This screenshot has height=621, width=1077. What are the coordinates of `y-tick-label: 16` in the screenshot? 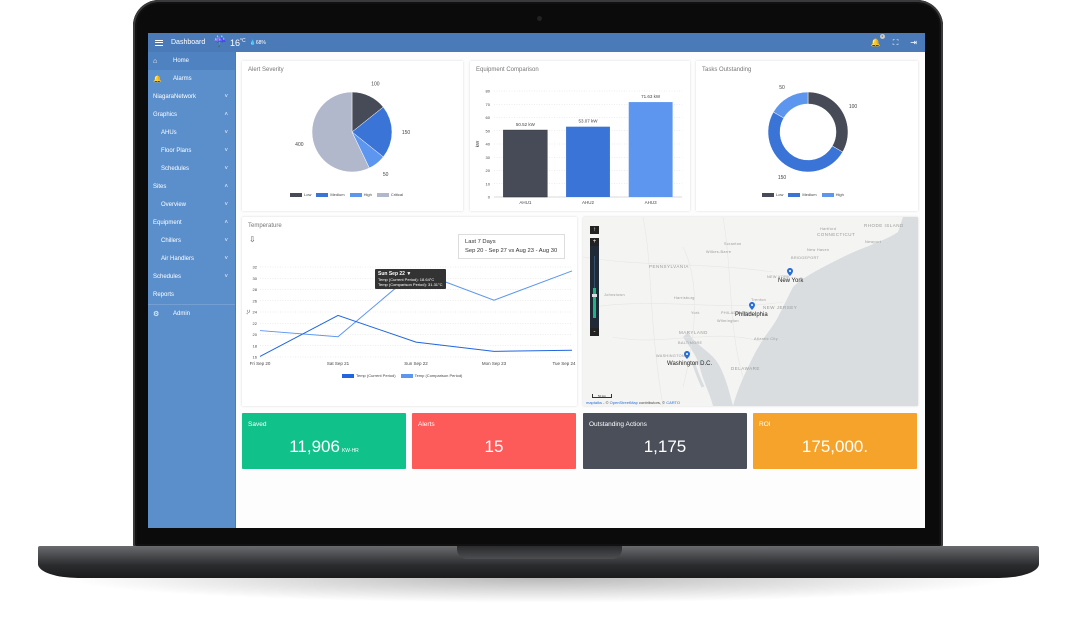 It's located at (255, 357).